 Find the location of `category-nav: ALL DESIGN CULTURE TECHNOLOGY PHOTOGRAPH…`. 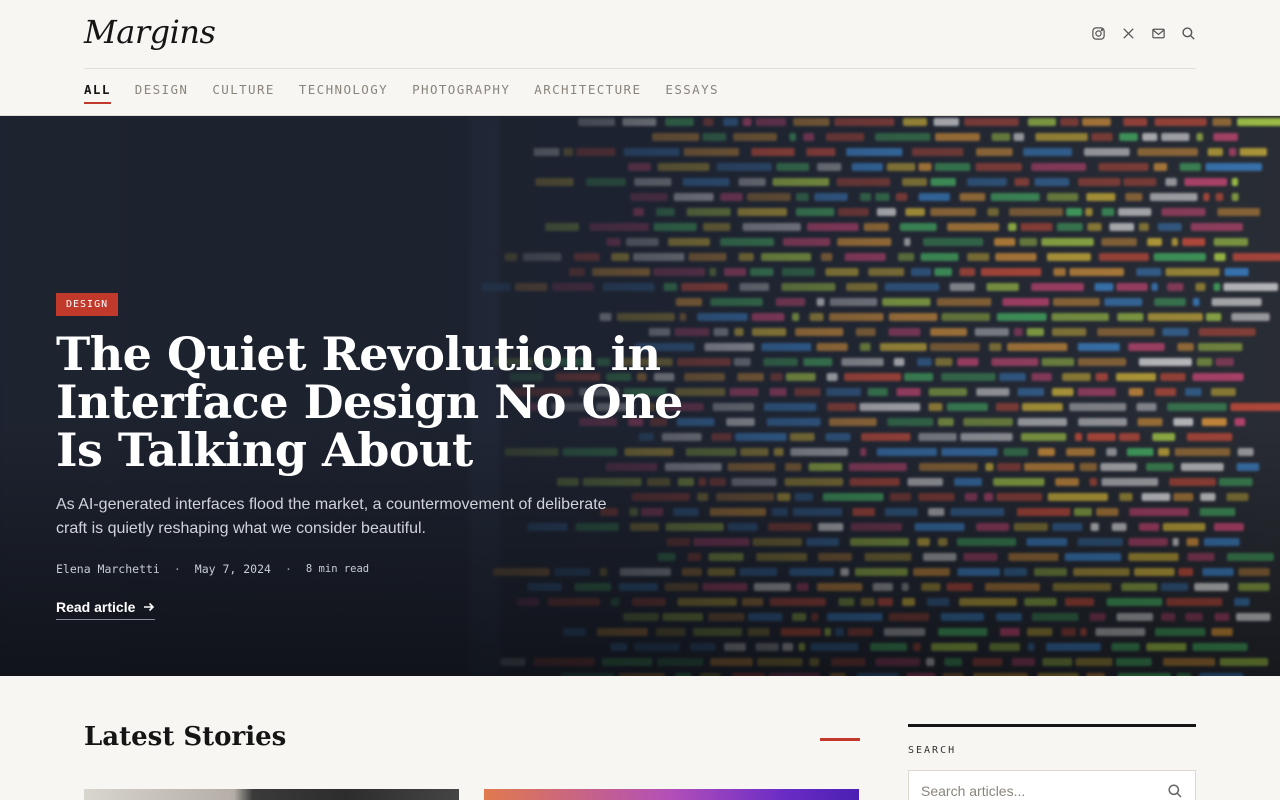

category-nav: ALL DESIGN CULTURE TECHNOLOGY PHOTOGRAPH… is located at coordinates (401, 93).